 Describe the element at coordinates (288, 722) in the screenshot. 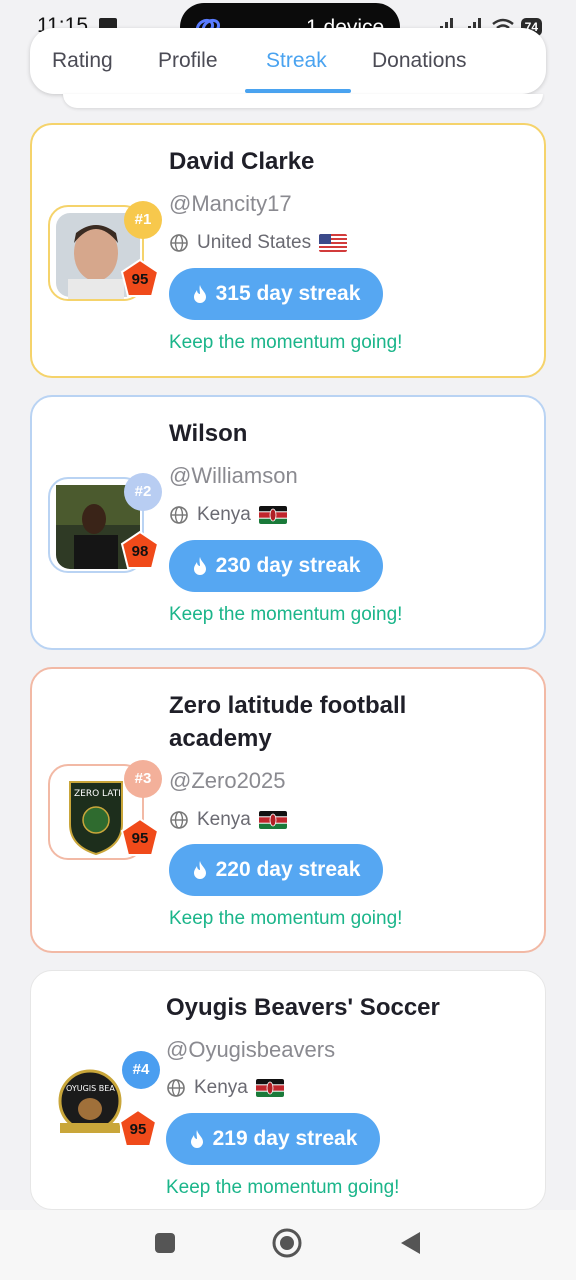

I see `player-name: Zero latitude football academy` at that location.